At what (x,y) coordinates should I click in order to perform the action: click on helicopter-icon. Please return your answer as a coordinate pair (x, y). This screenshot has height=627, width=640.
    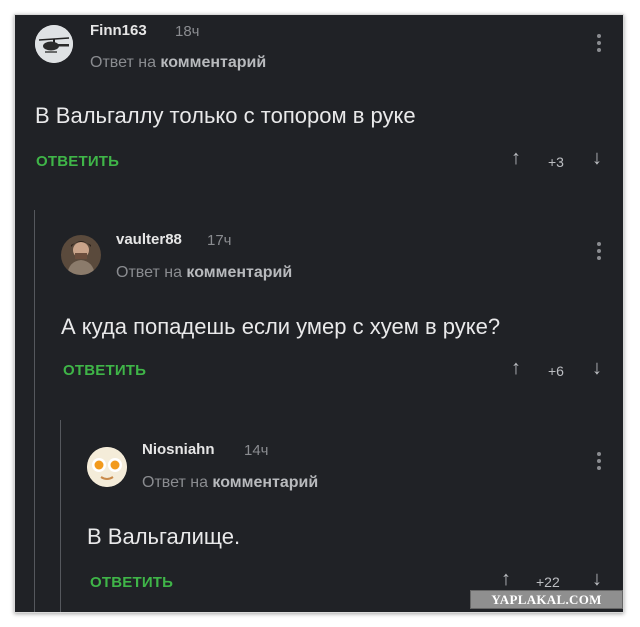
    Looking at the image, I should click on (54, 44).